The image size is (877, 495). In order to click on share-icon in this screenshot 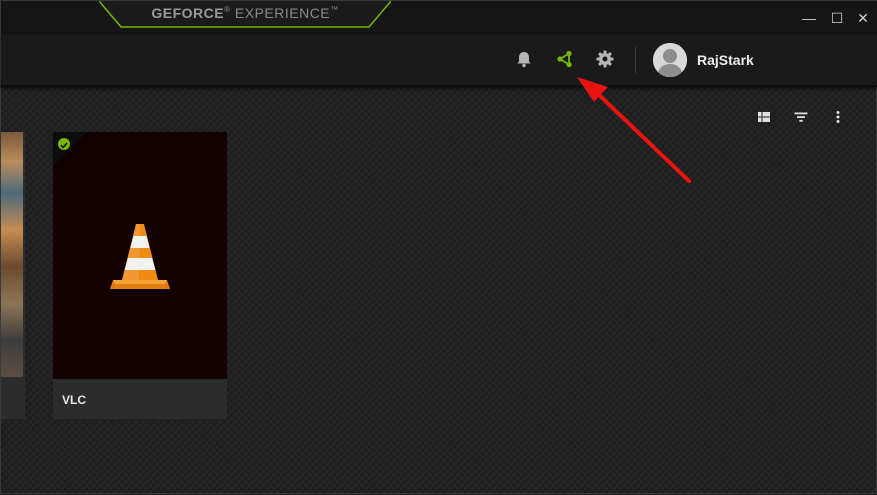, I will do `click(565, 59)`.